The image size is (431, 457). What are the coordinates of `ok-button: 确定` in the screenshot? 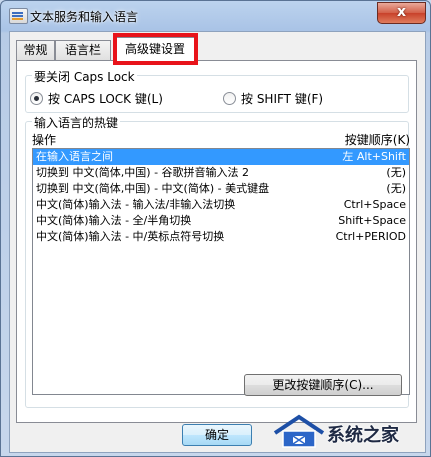 It's located at (217, 435).